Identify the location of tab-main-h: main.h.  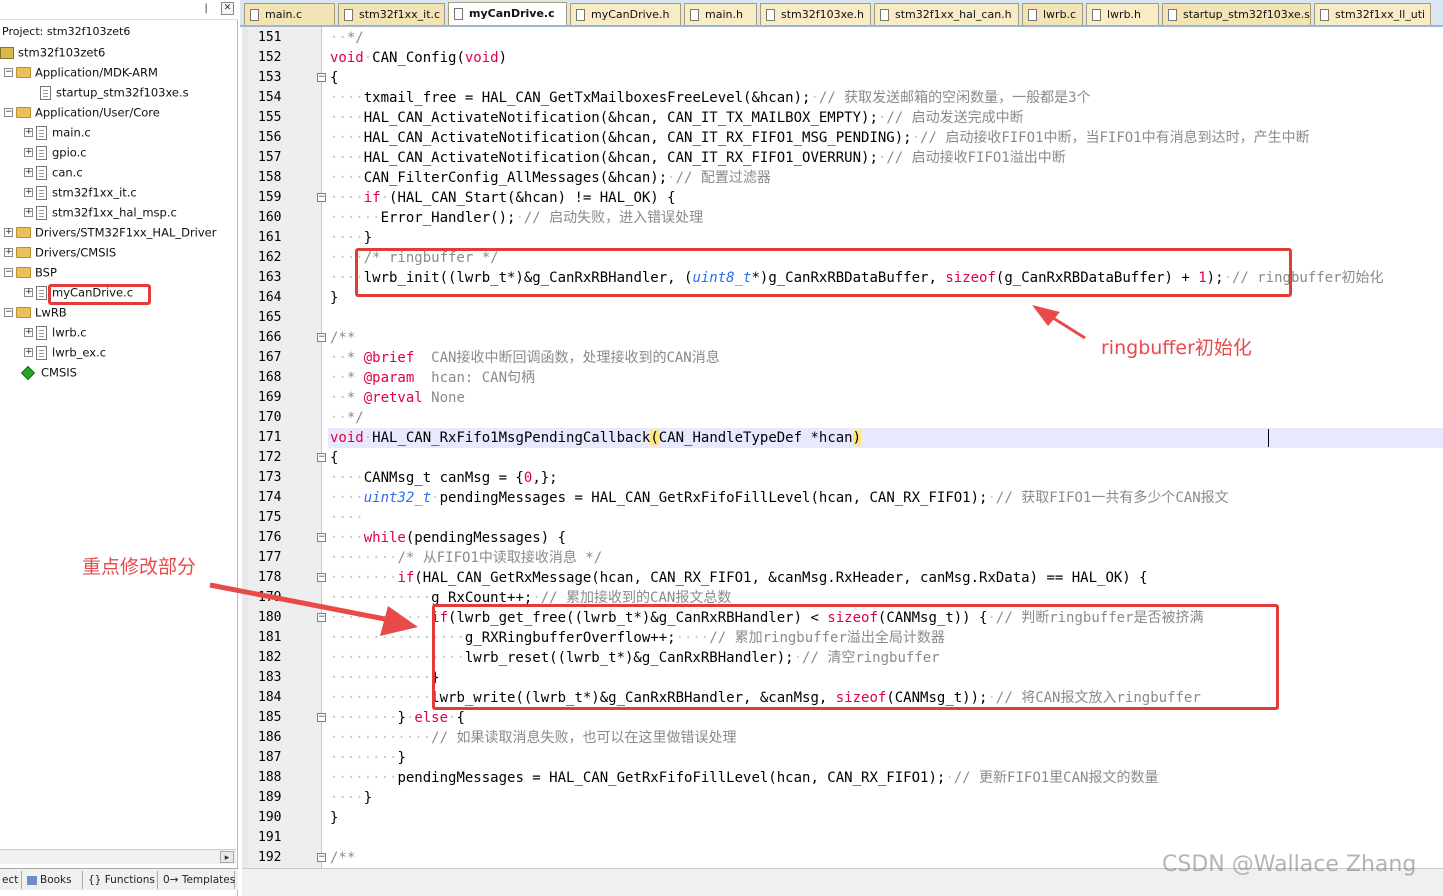
(720, 14).